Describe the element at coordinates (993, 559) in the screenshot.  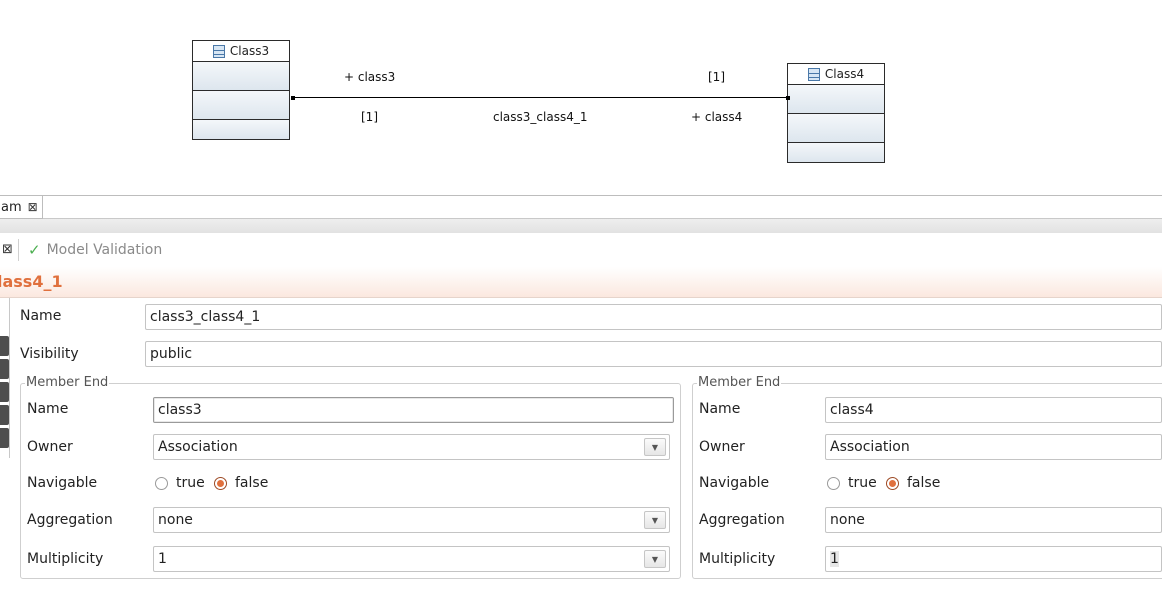
I see `multiplicity-select: 1` at that location.